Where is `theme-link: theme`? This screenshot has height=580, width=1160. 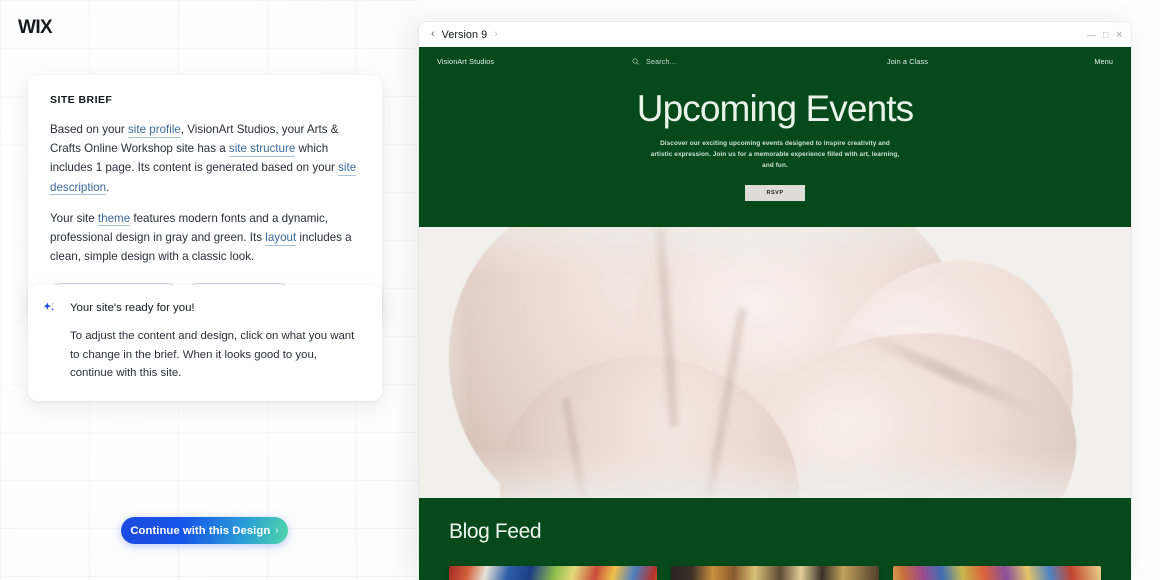
theme-link: theme is located at coordinates (114, 219).